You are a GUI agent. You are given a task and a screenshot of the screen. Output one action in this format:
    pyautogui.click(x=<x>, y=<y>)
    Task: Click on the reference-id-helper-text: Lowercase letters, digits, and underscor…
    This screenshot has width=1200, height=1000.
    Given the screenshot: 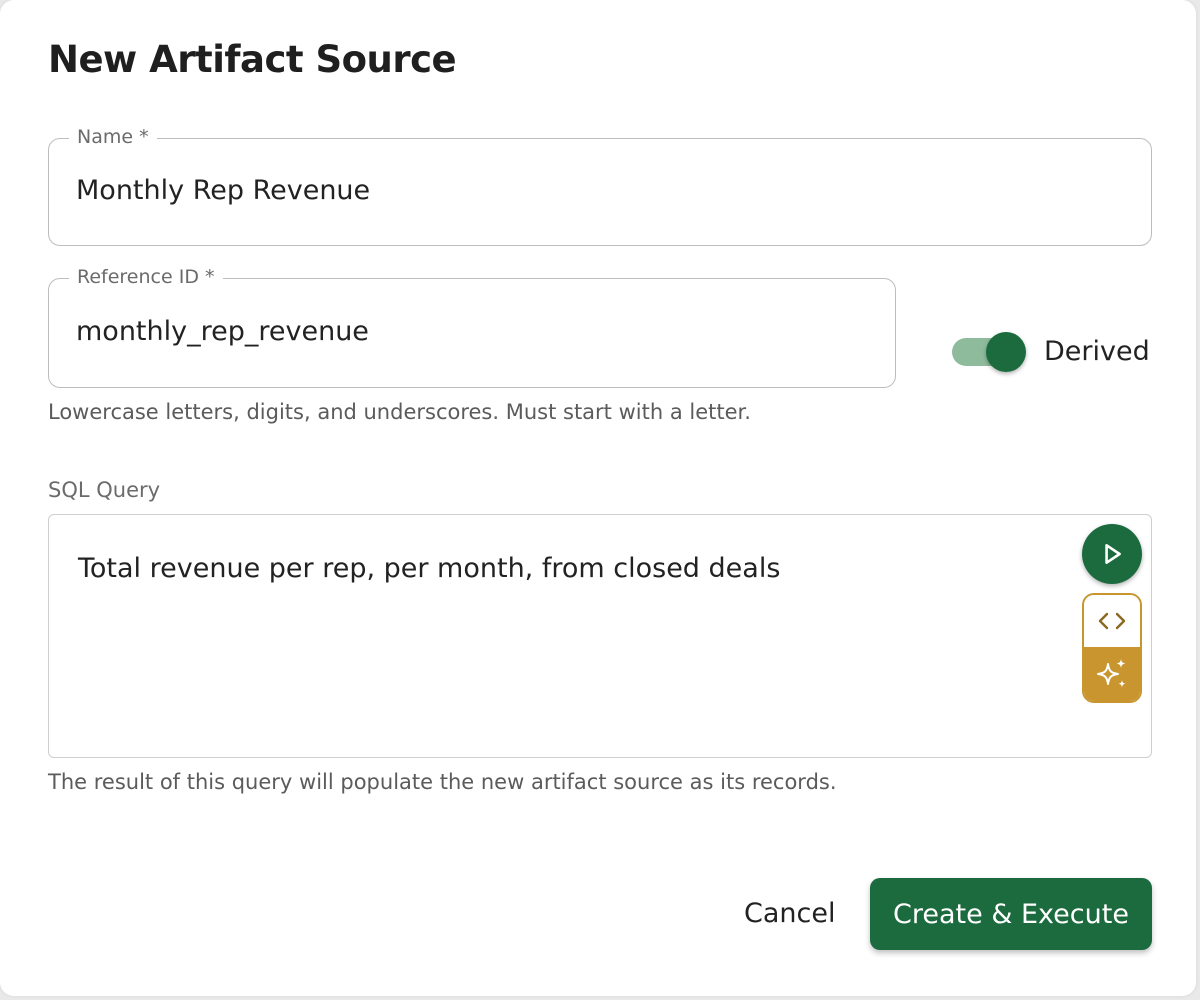 What is the action you would take?
    pyautogui.click(x=399, y=412)
    